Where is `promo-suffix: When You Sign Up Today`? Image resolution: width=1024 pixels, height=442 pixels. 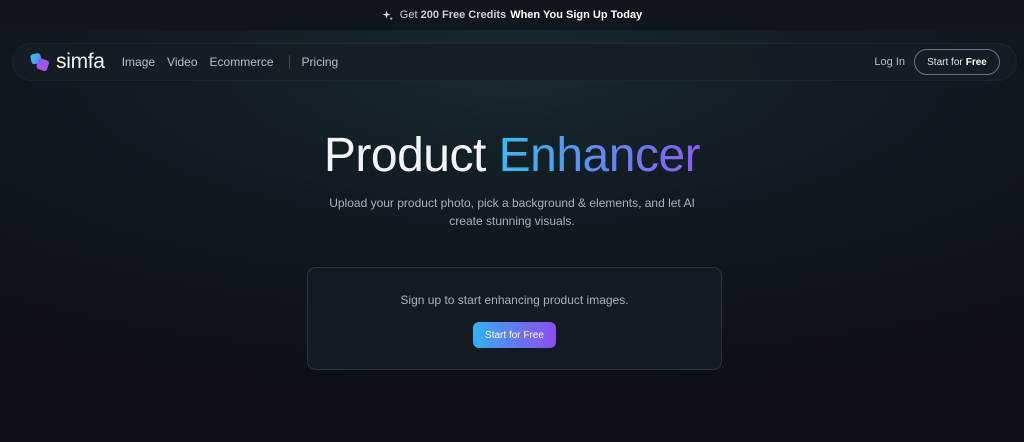
promo-suffix: When You Sign Up Today is located at coordinates (576, 15).